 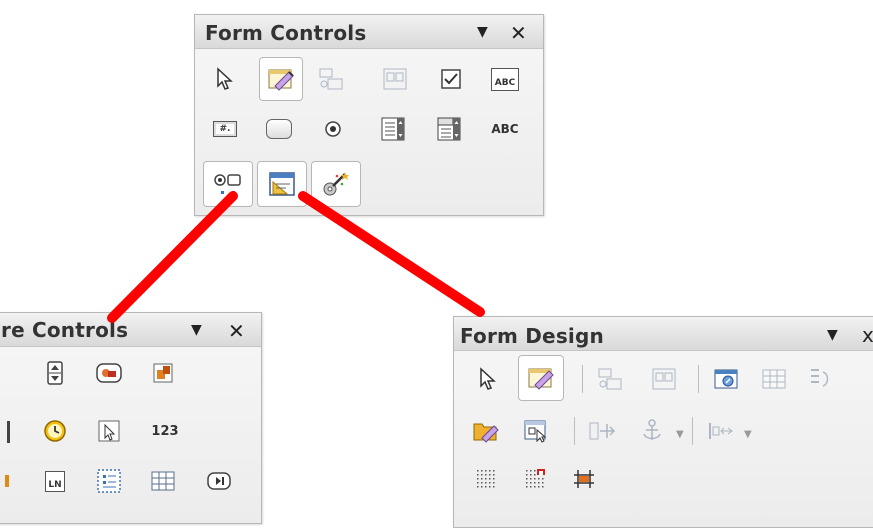 I want to click on navigation-bar-icon, so click(x=219, y=481).